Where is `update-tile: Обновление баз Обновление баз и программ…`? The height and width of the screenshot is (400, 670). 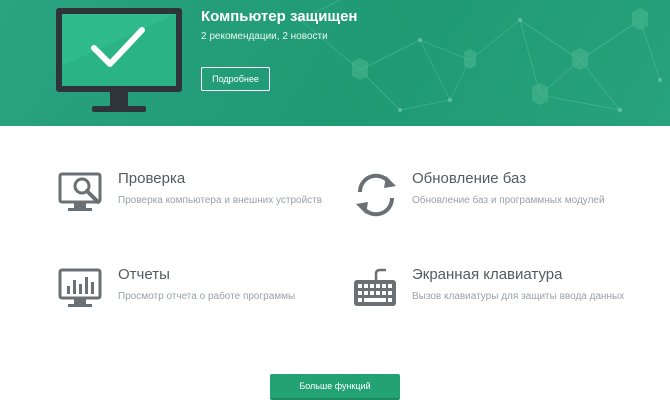
update-tile: Обновление баз Обновление баз и программ… is located at coordinates (497, 200).